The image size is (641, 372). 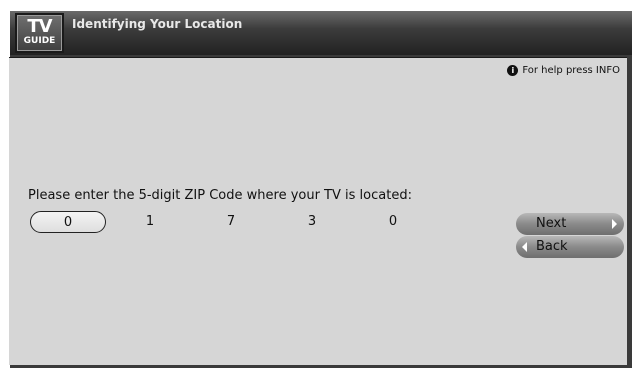 I want to click on arrow-left-icon, so click(x=524, y=247).